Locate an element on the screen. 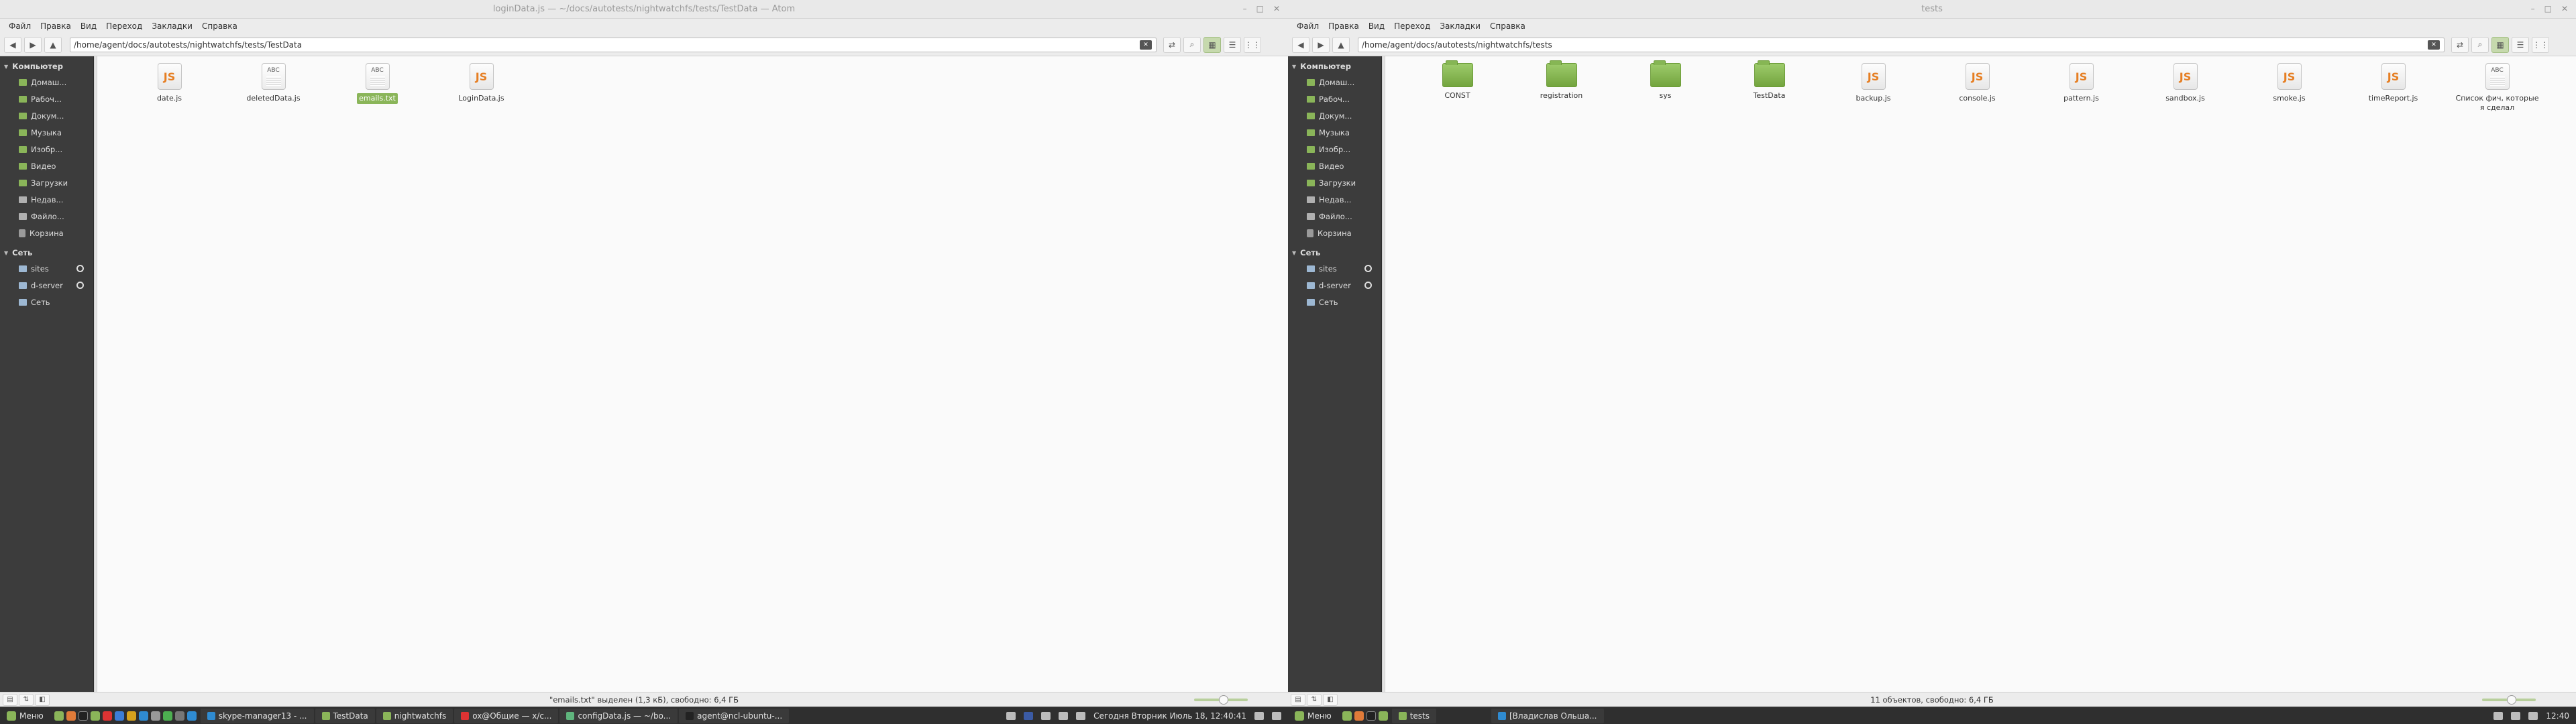 The width and height of the screenshot is (2576, 724). task-testdata: TestData is located at coordinates (345, 715).